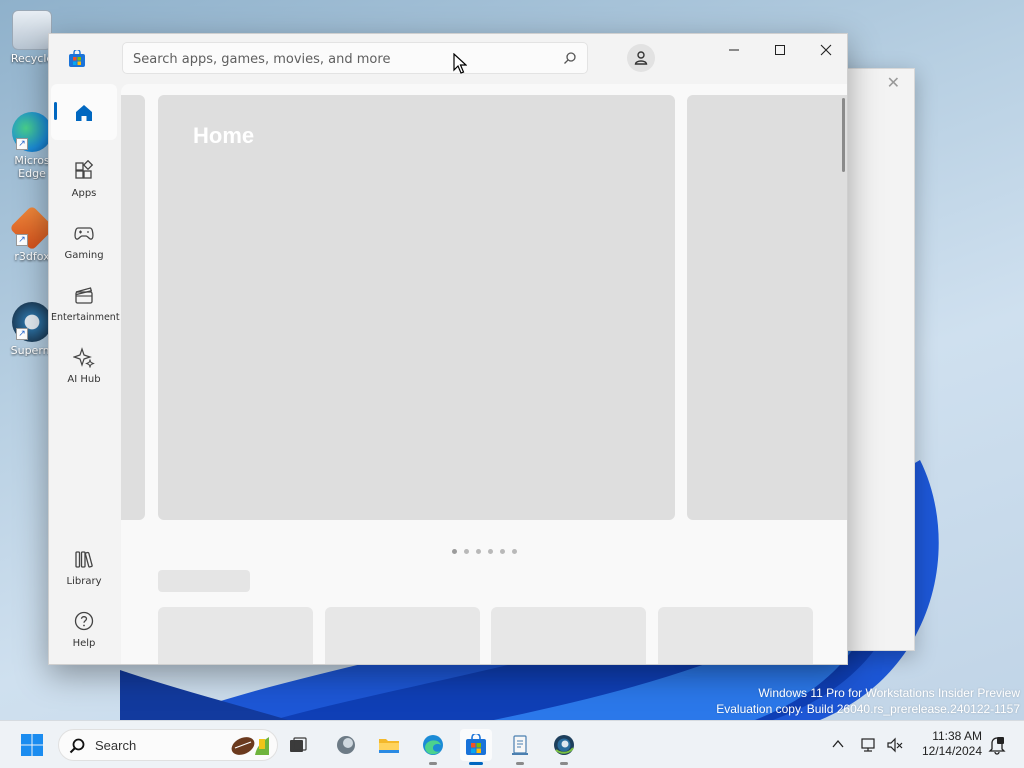  Describe the element at coordinates (957, 736) in the screenshot. I see `clock-time: 11:38 AM` at that location.